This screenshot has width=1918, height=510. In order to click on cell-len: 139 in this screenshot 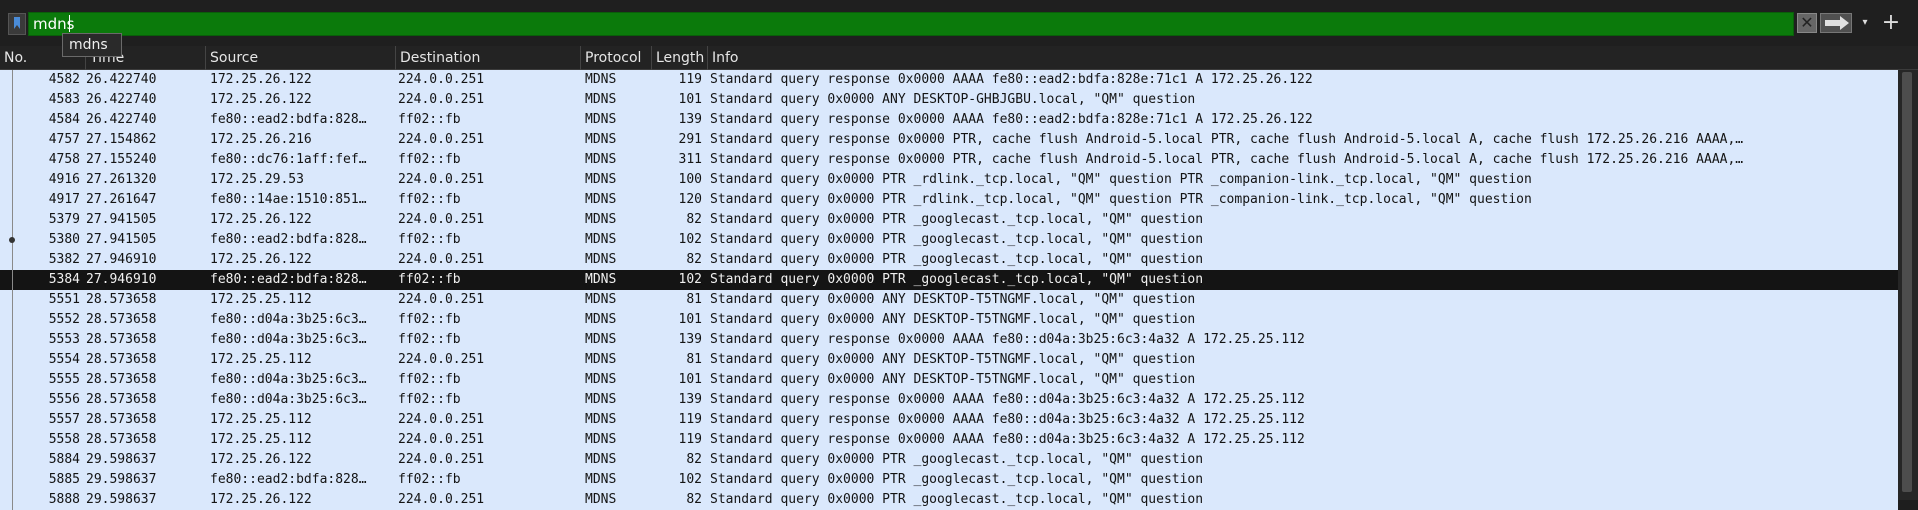, I will do `click(690, 339)`.